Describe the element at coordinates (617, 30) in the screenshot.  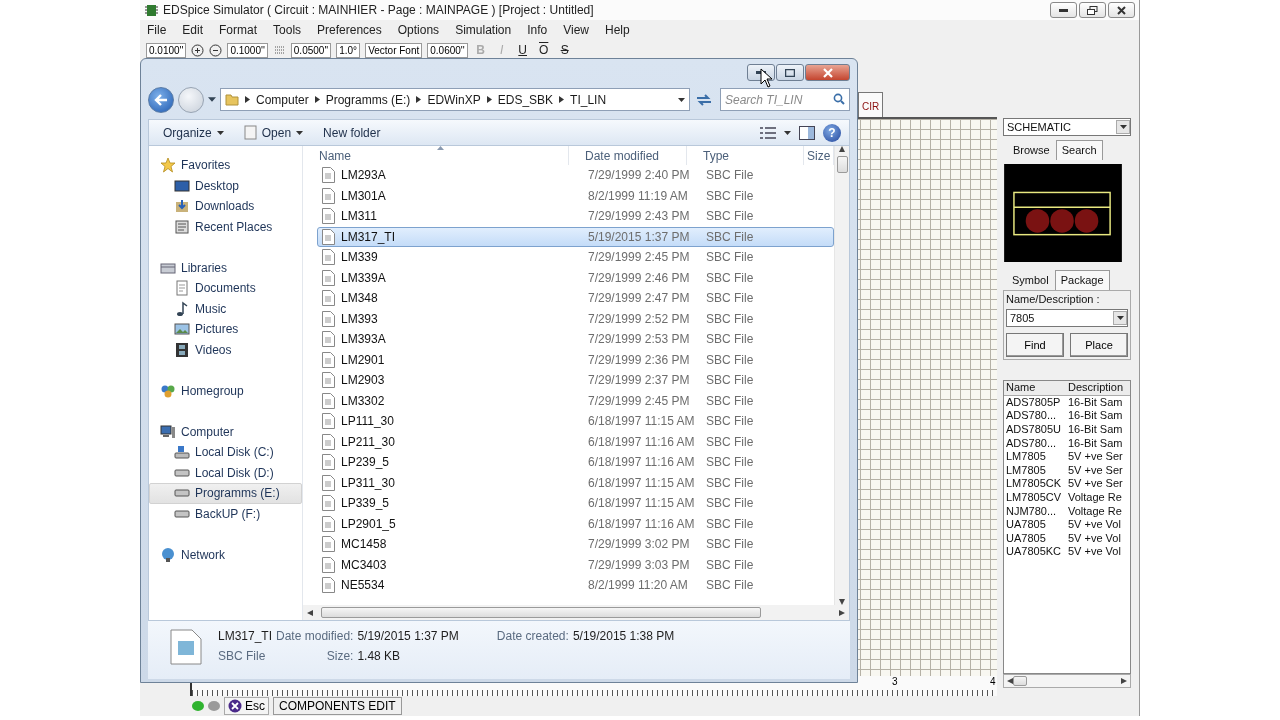
I see `menu-item: Help` at that location.